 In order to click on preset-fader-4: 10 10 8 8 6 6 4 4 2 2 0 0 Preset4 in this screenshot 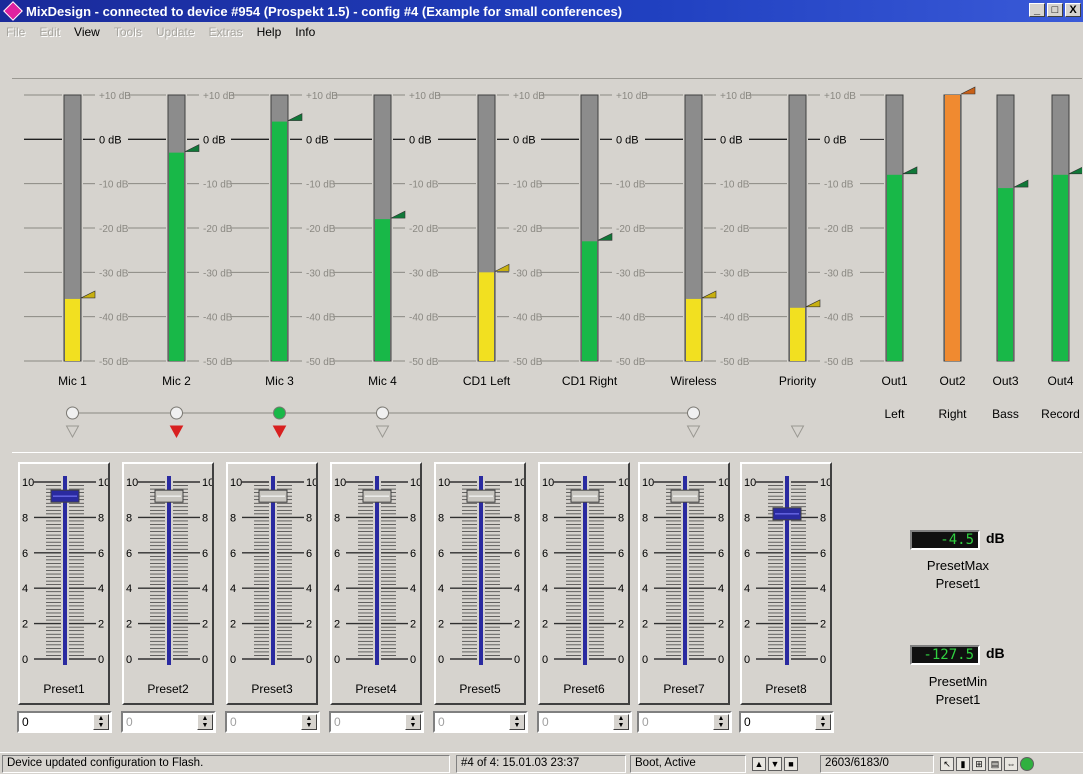, I will do `click(376, 583)`.